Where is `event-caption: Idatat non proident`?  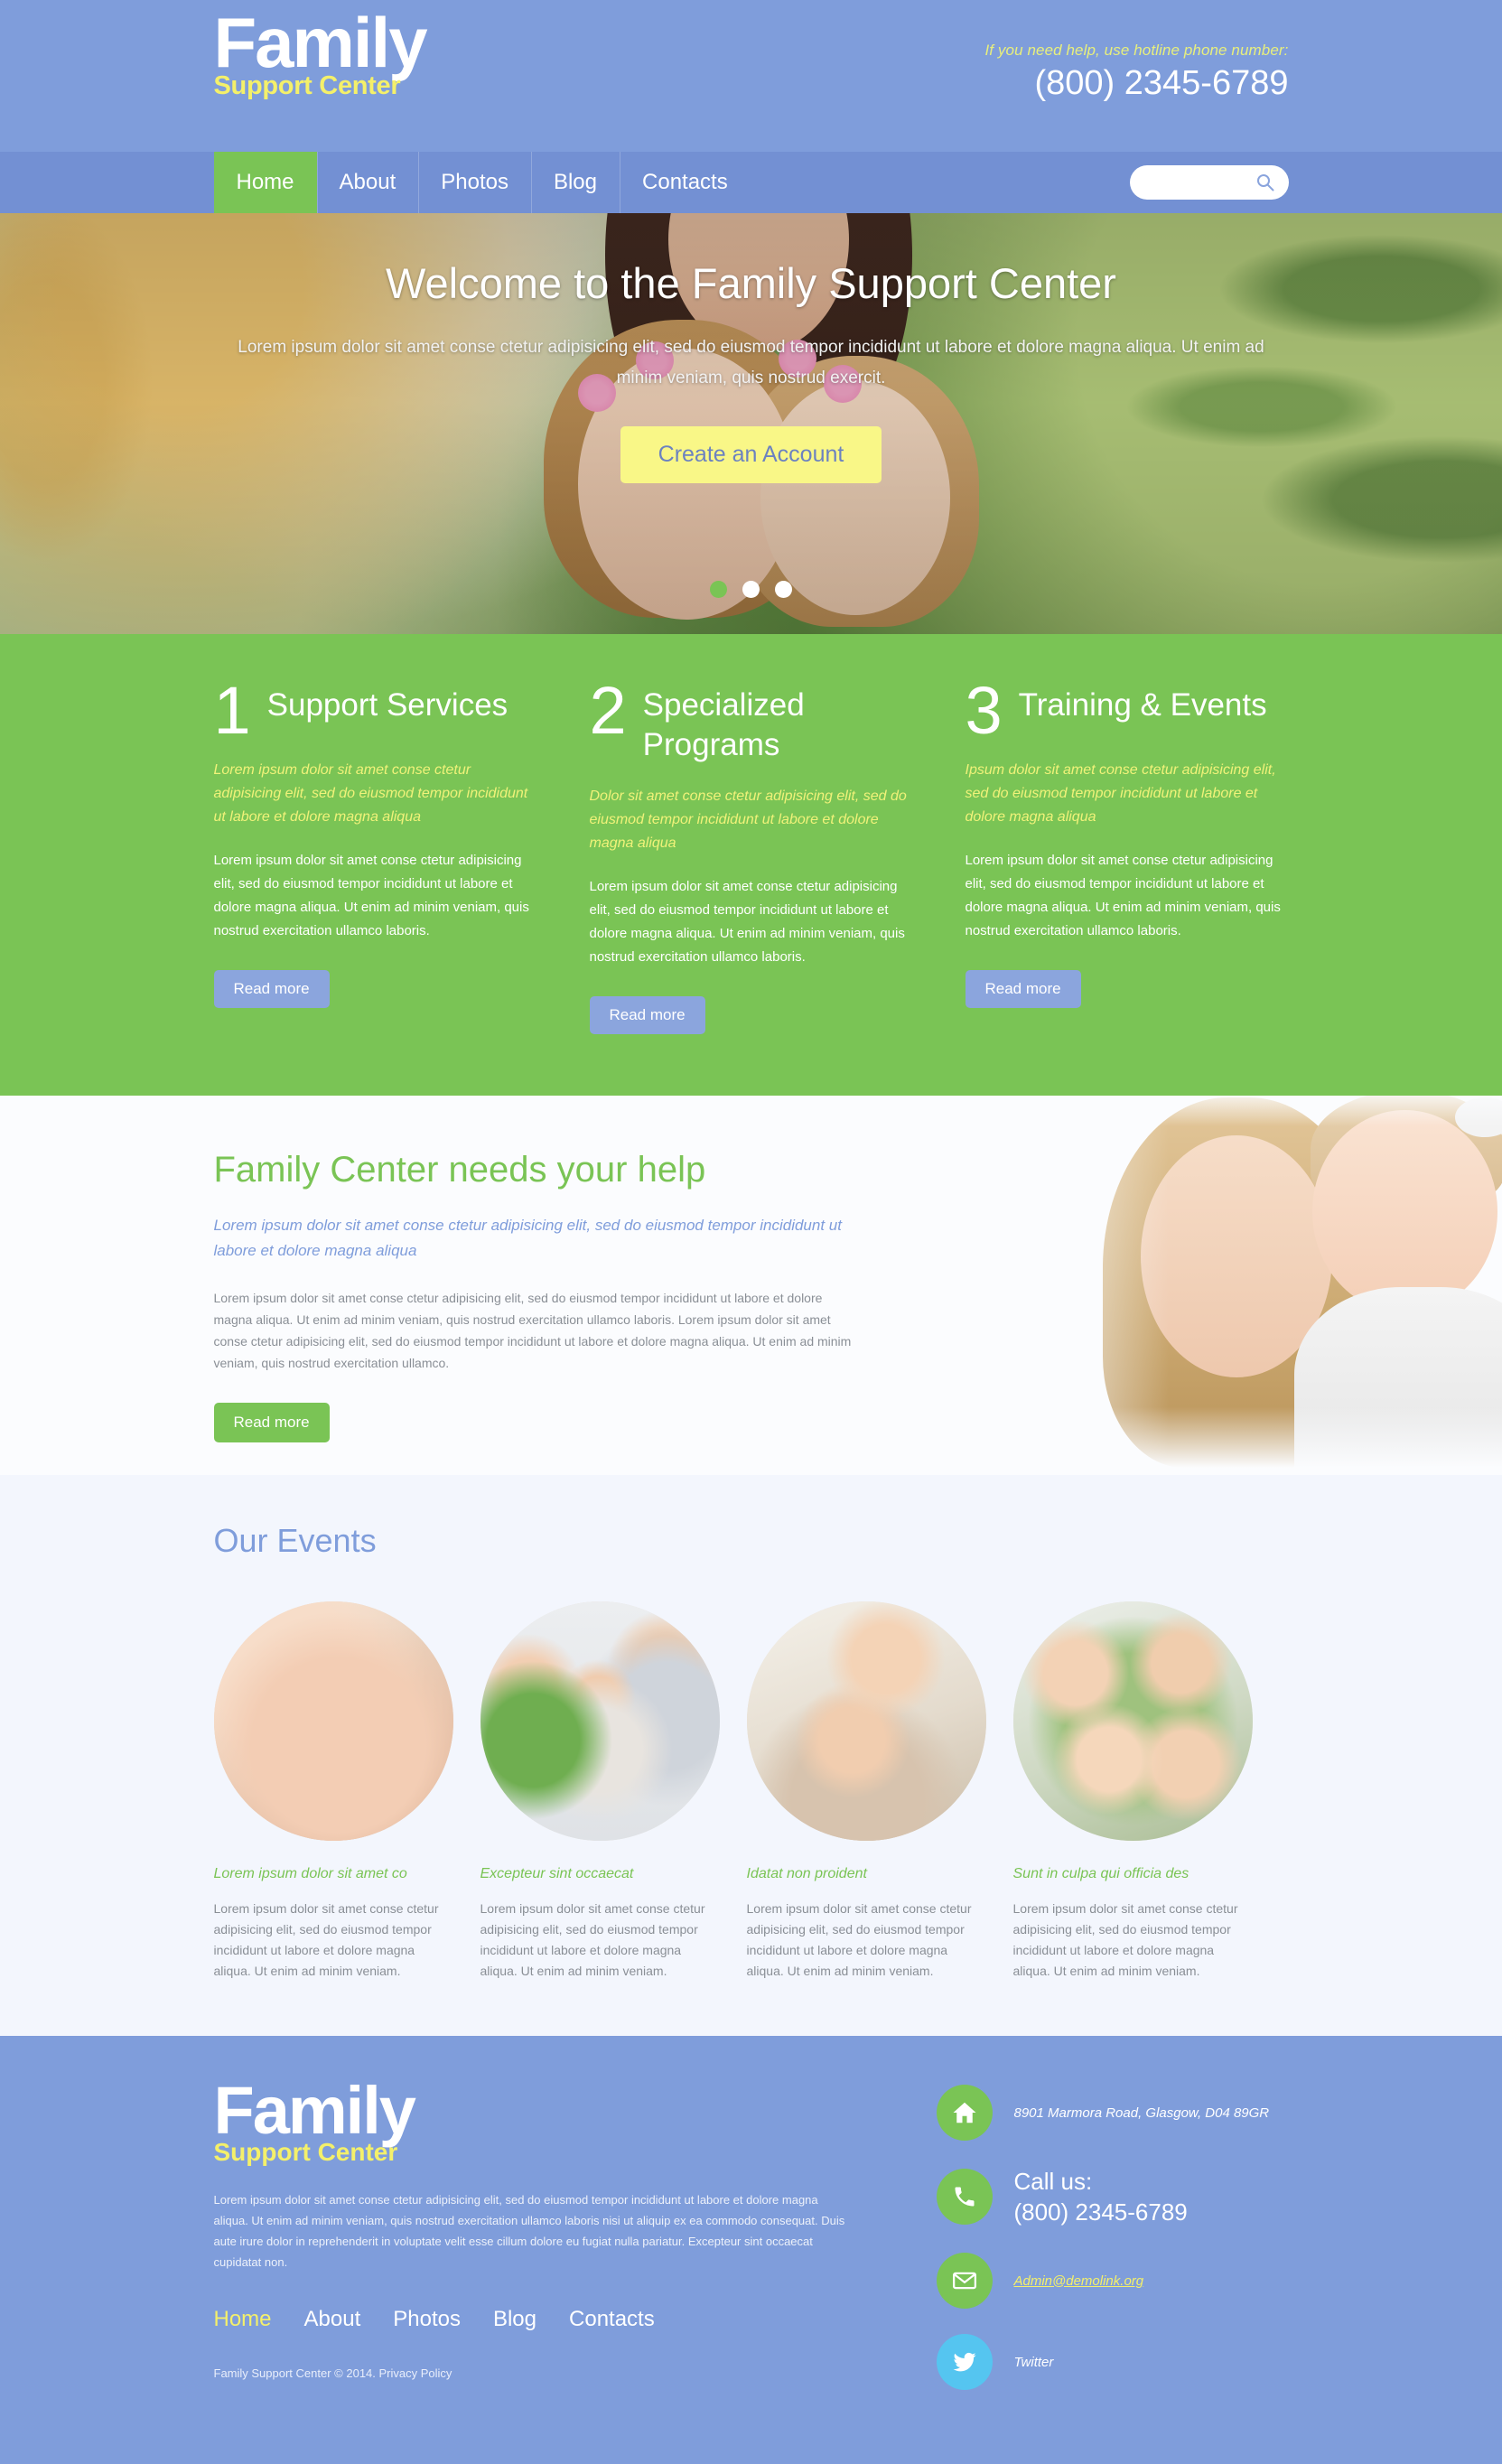
event-caption: Idatat non proident is located at coordinates (866, 1874).